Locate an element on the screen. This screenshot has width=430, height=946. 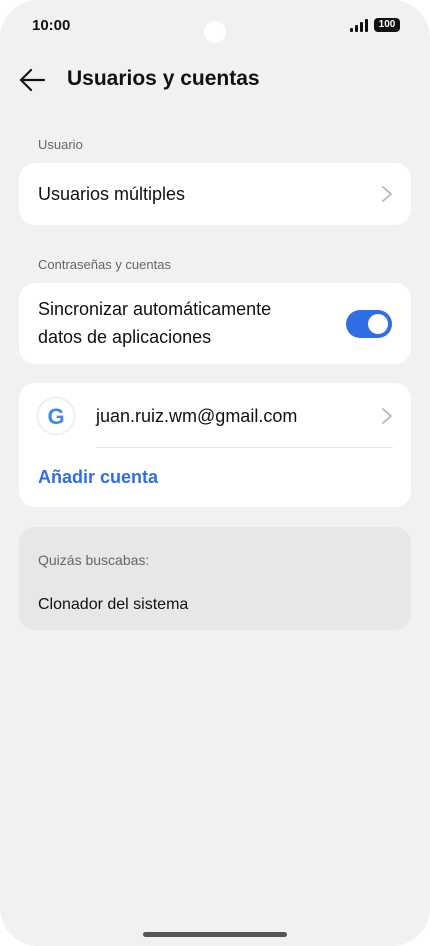
suggestion-item: Clonador del sistema is located at coordinates (113, 605).